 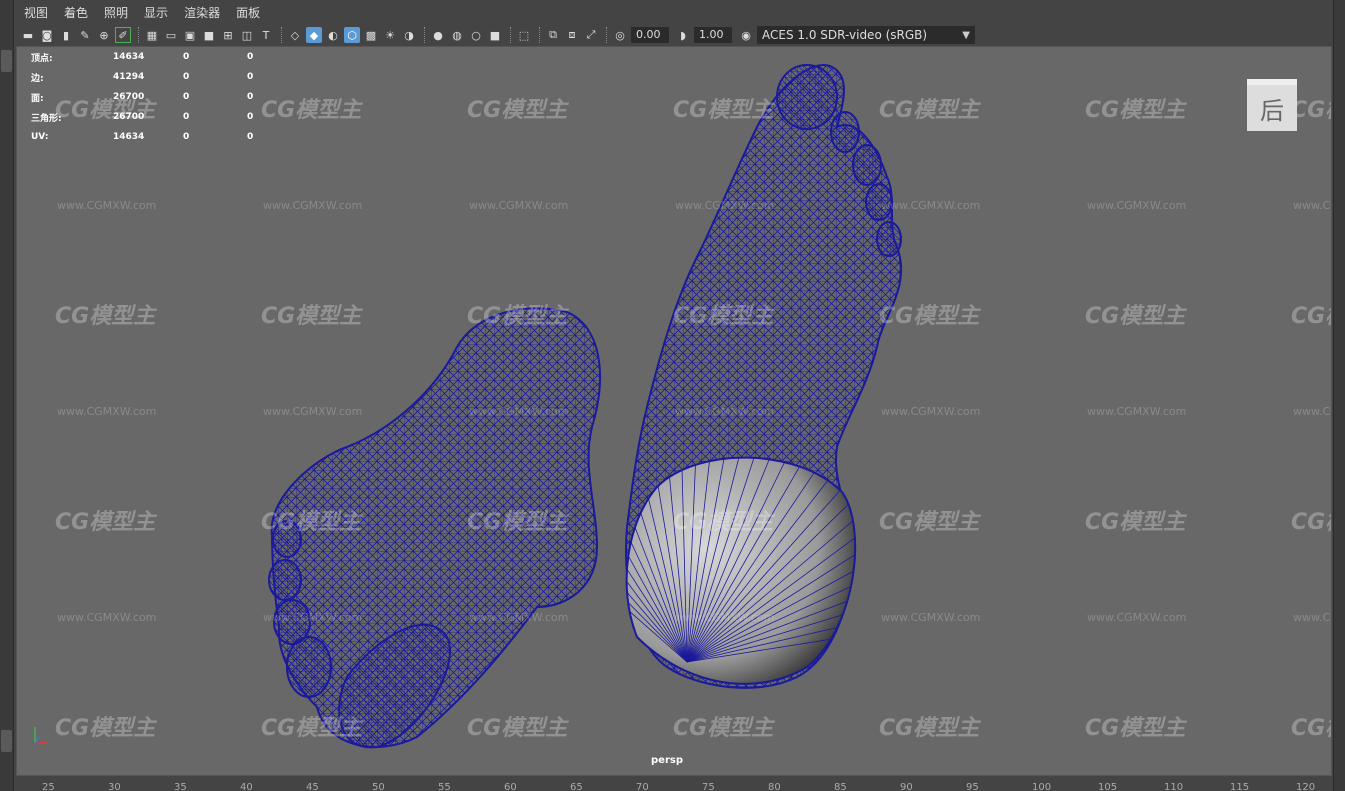 What do you see at coordinates (228, 35) in the screenshot?
I see `field-chart-icon: ⊞` at bounding box center [228, 35].